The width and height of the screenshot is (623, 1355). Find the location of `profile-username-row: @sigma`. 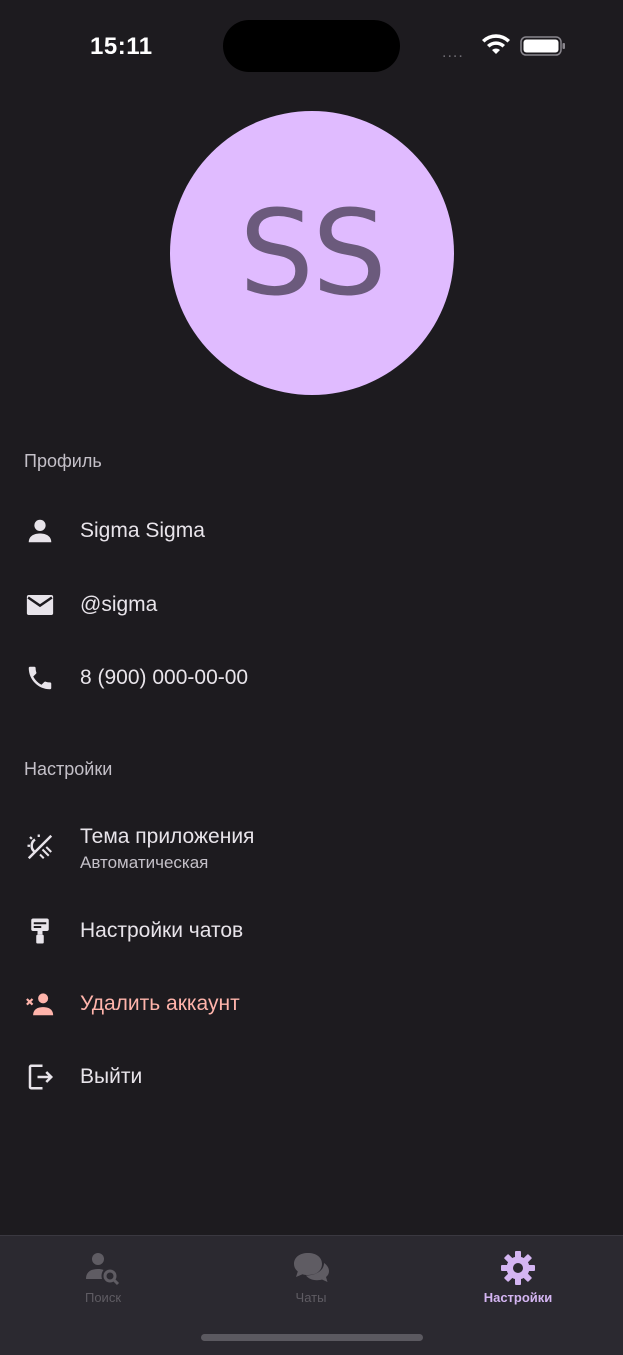

profile-username-row: @sigma is located at coordinates (311, 605).